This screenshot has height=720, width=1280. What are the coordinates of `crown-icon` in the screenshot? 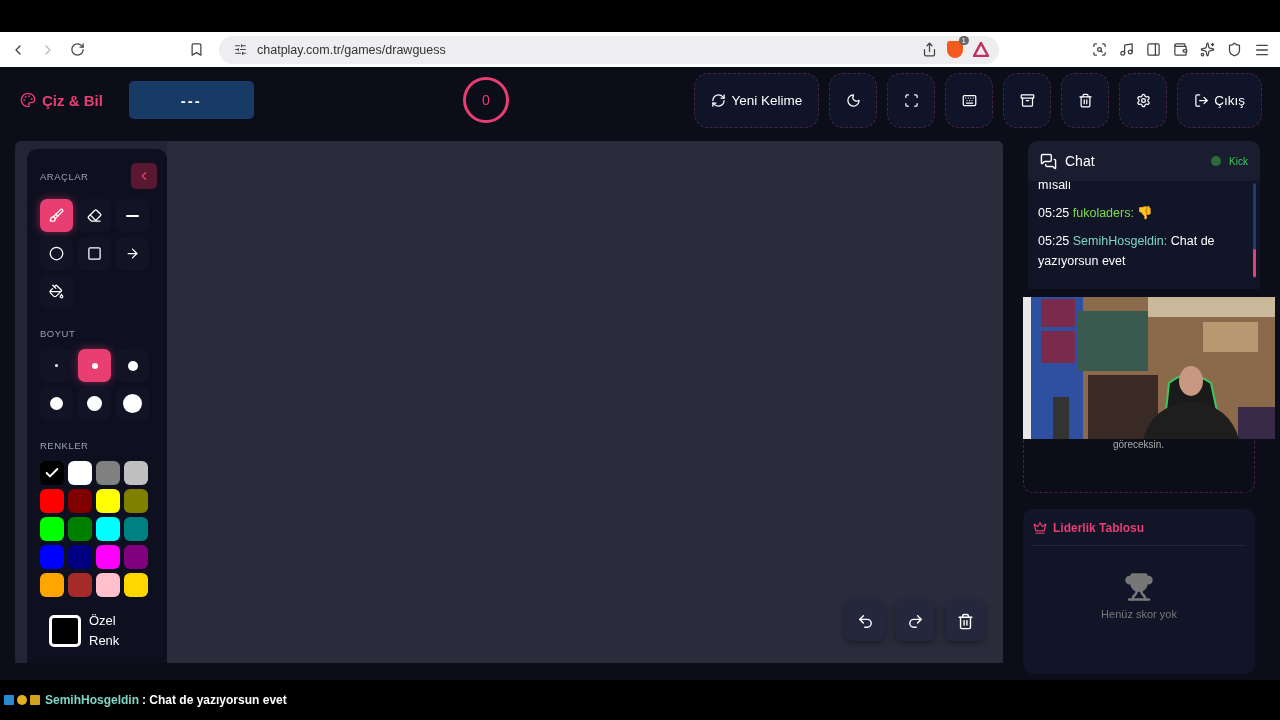 It's located at (1040, 528).